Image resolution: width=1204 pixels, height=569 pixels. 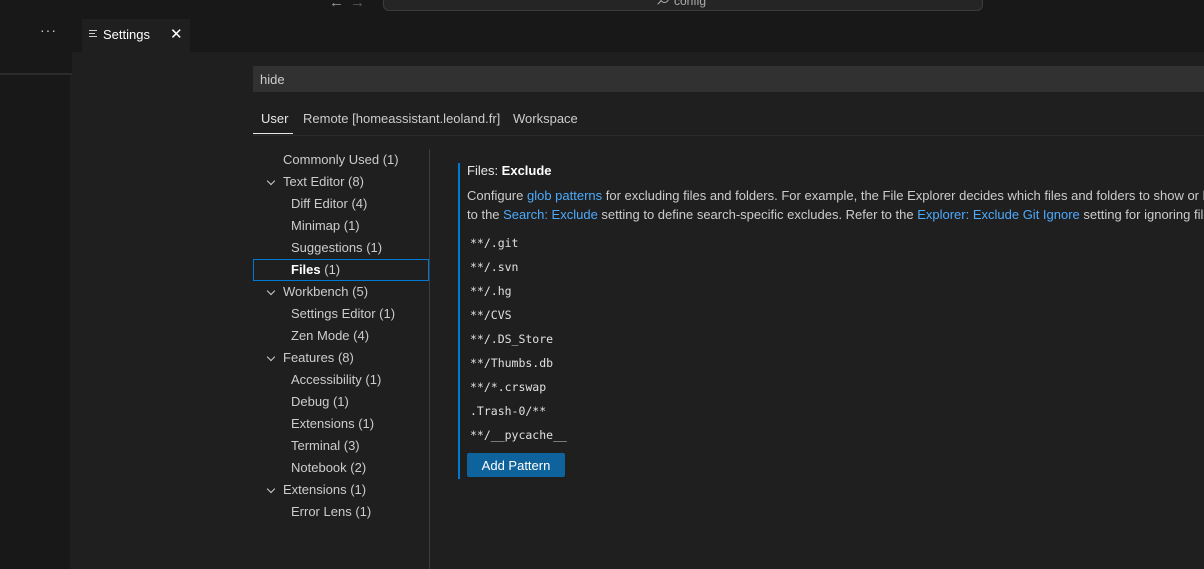 I want to click on back-arrow-icon: ←, so click(x=339, y=5).